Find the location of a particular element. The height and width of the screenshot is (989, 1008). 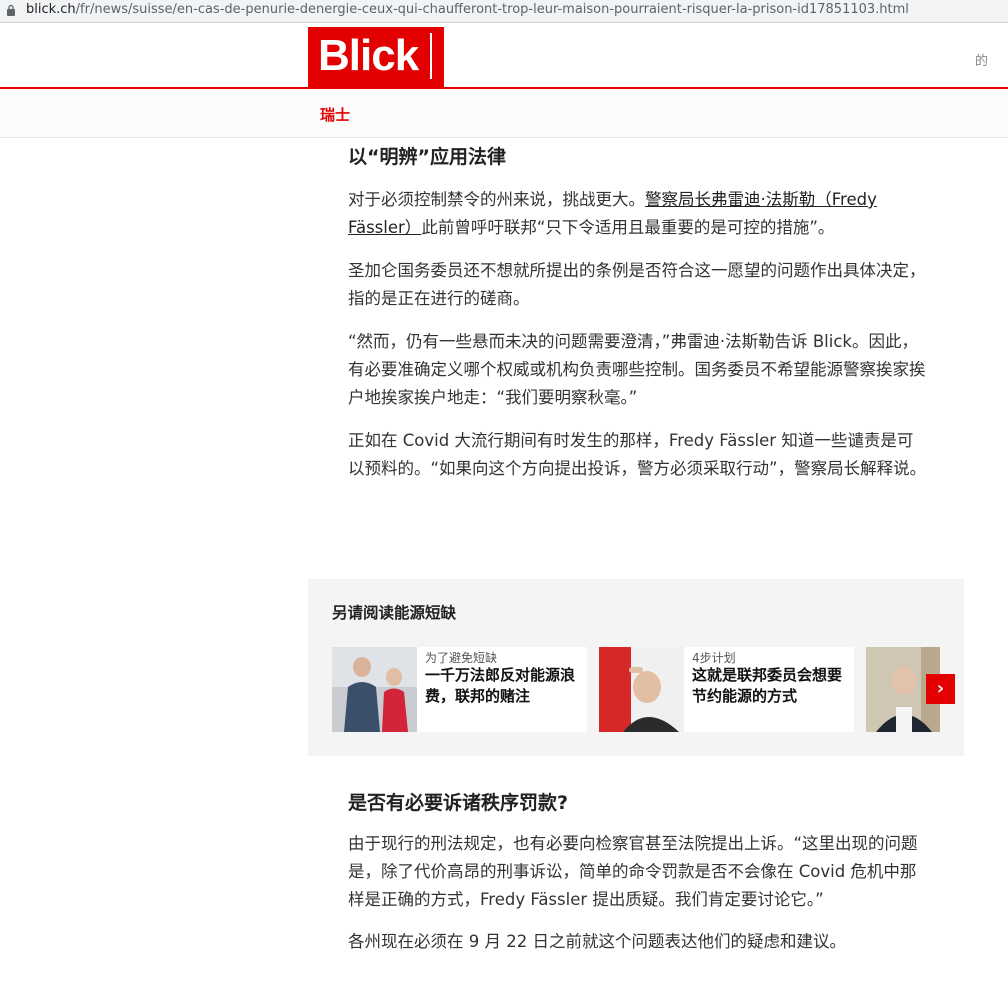

article-paragraph: 各州现在必须在 9 月 22 日之前就这个问题表达他们的疑虑和建议。 is located at coordinates (597, 941).